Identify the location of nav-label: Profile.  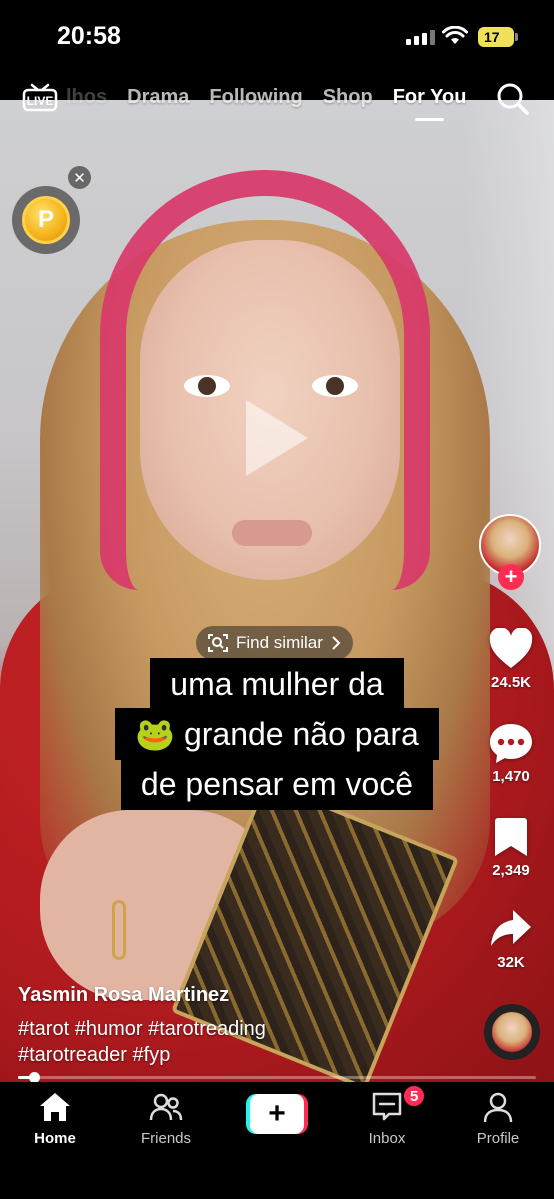
(498, 1138).